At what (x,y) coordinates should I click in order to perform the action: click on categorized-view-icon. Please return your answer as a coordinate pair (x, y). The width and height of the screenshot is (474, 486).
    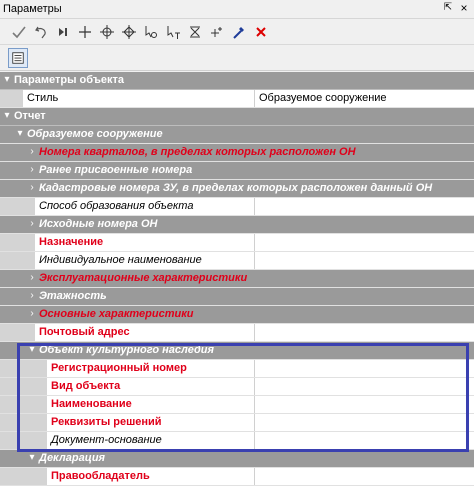
    Looking at the image, I should click on (18, 58).